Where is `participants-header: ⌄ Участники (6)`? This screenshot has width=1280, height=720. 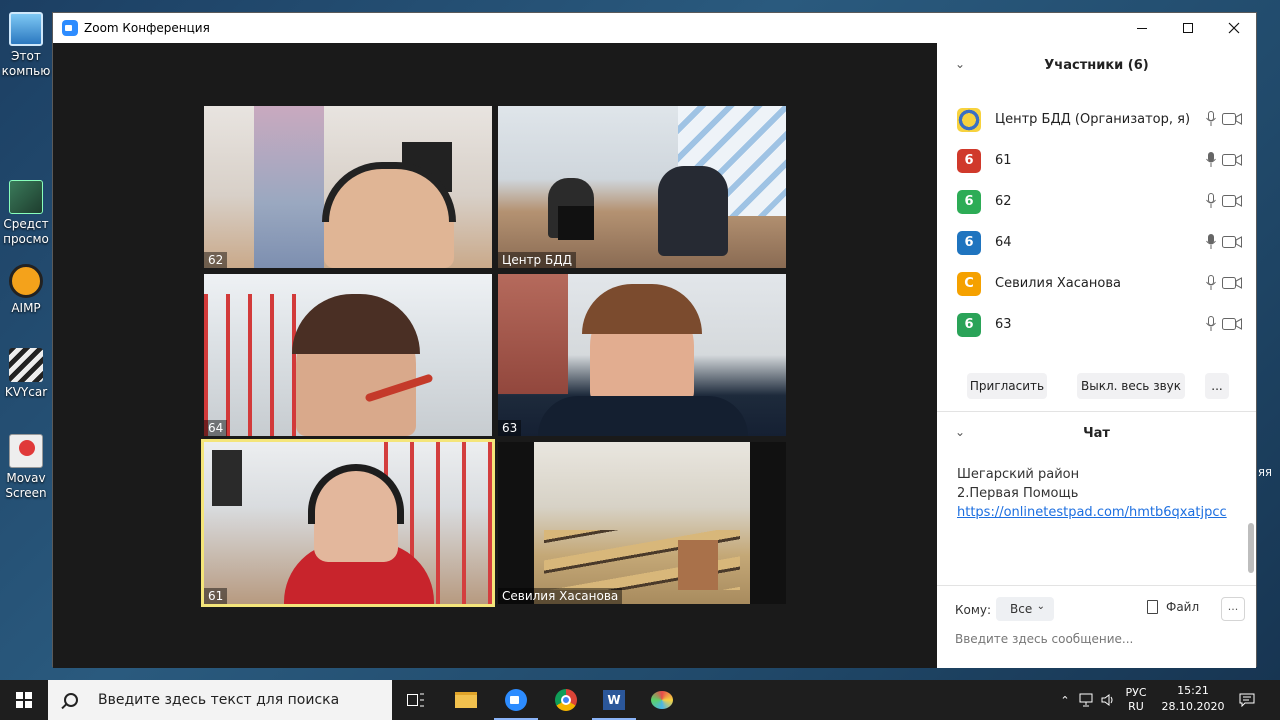 participants-header: ⌄ Участники (6) is located at coordinates (1096, 65).